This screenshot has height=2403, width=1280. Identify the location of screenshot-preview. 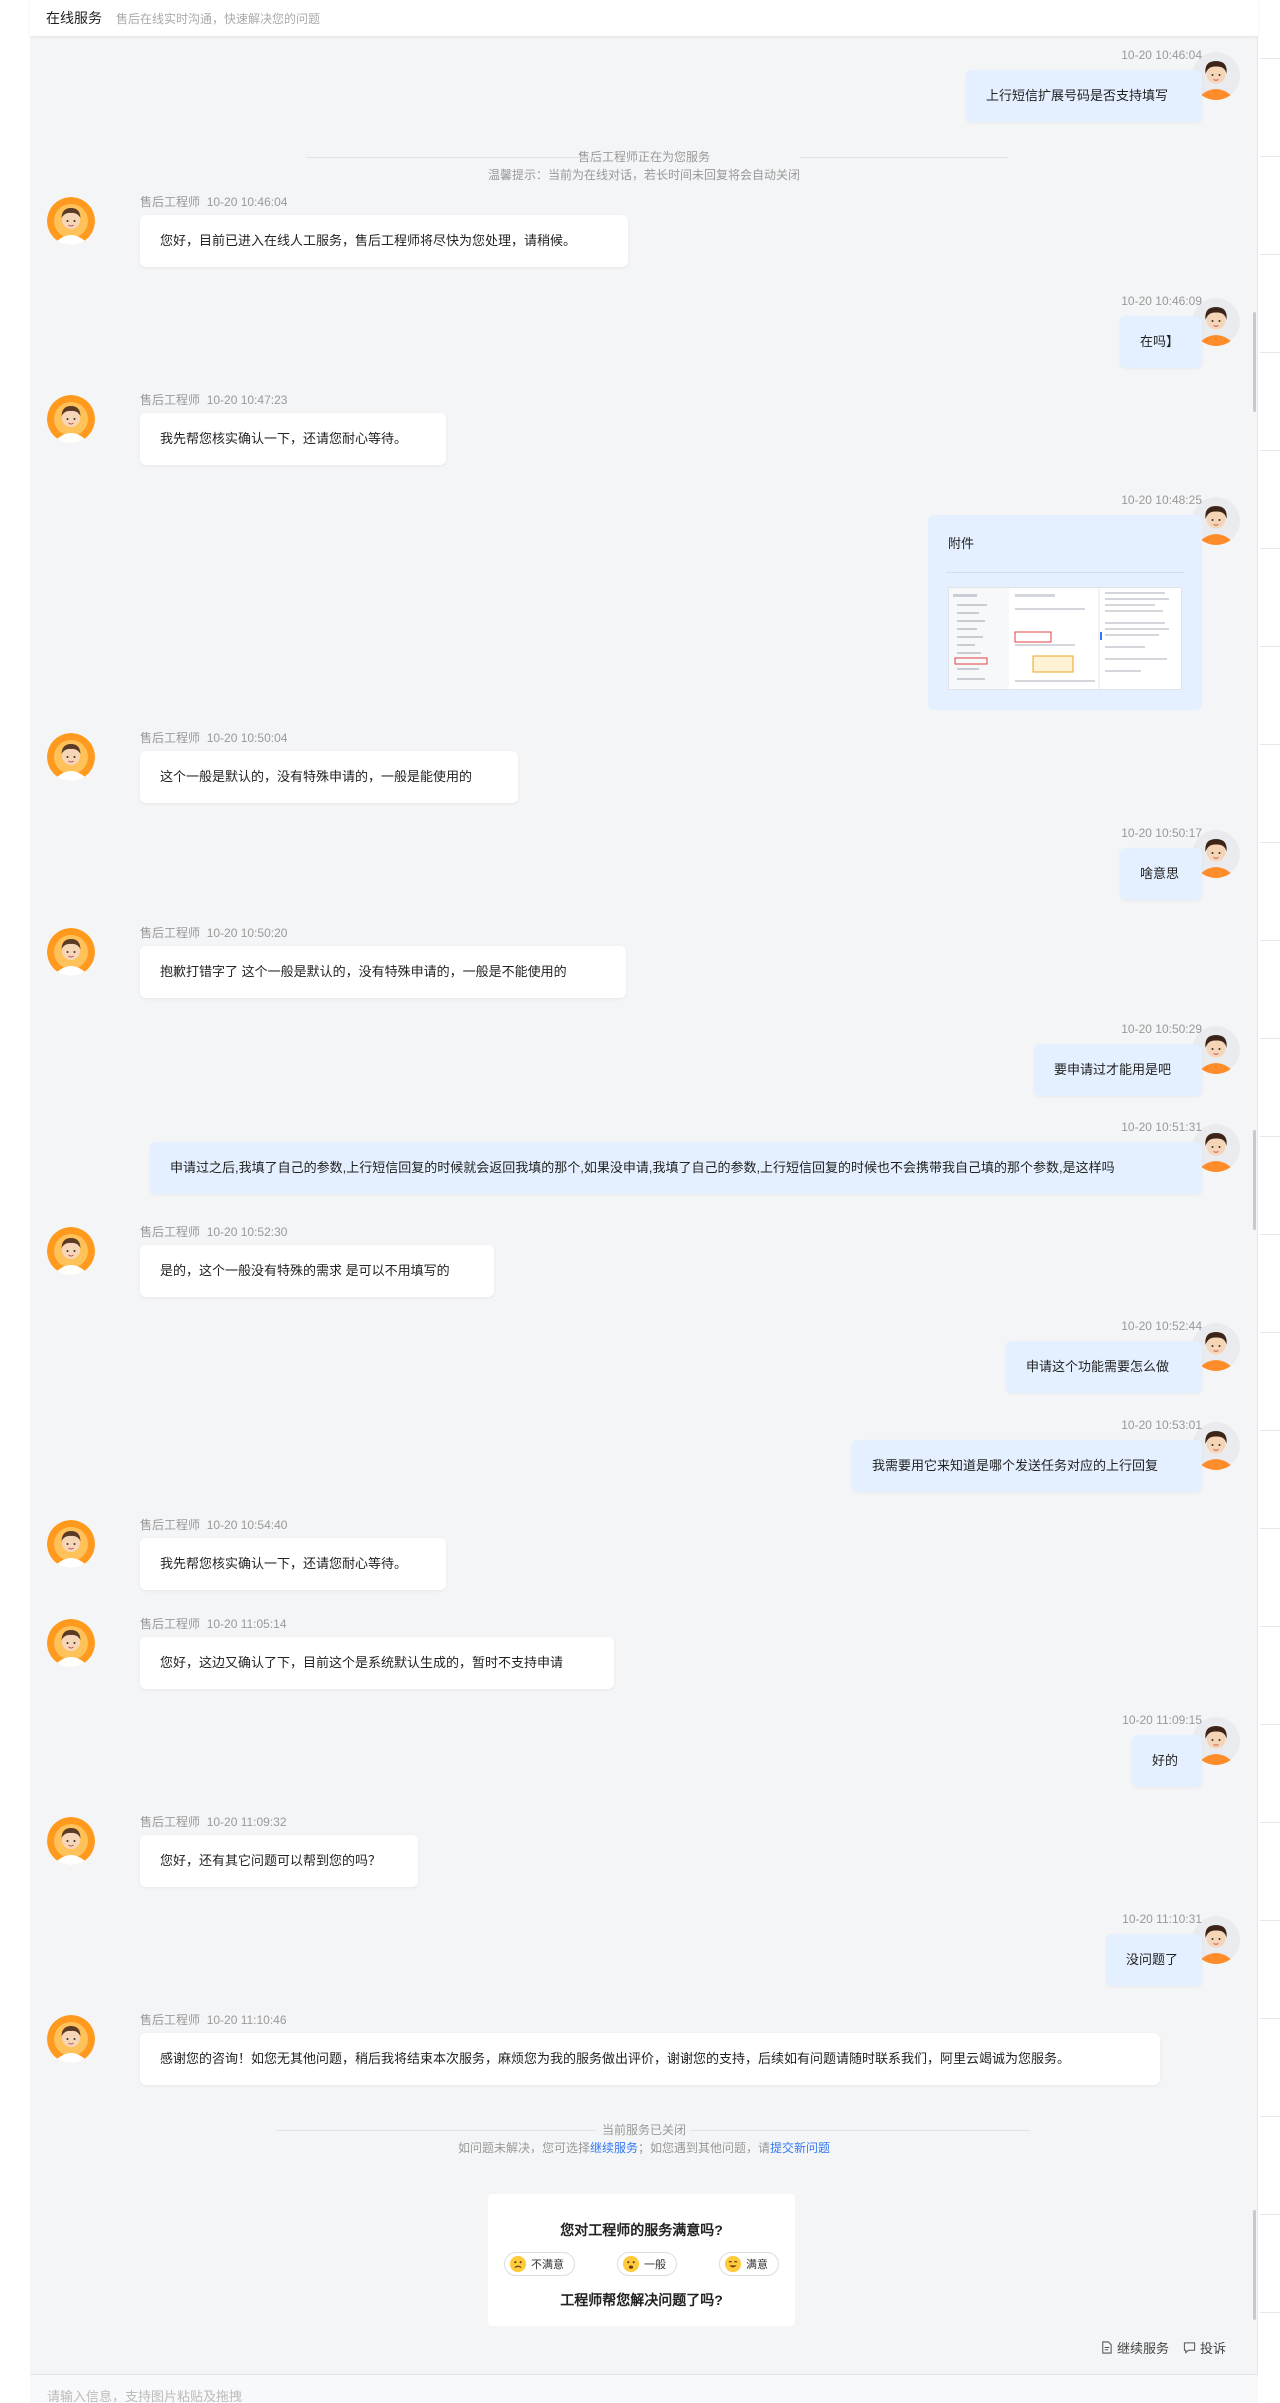
(1065, 638).